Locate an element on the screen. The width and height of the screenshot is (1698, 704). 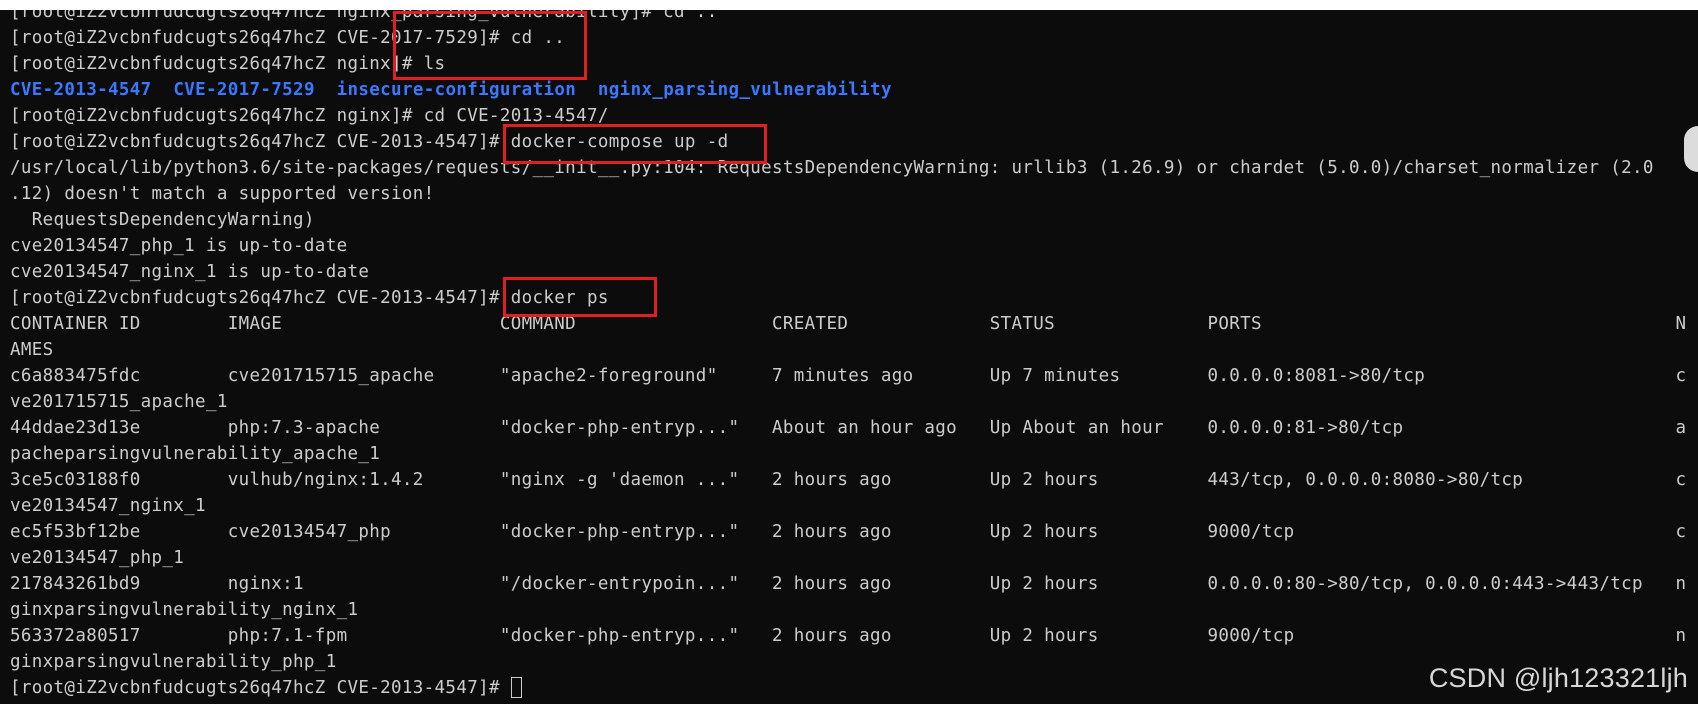
terminal-line: [root@iZ2vcbnfudcugts26q47hcZ nginx]# ls is located at coordinates (228, 64).